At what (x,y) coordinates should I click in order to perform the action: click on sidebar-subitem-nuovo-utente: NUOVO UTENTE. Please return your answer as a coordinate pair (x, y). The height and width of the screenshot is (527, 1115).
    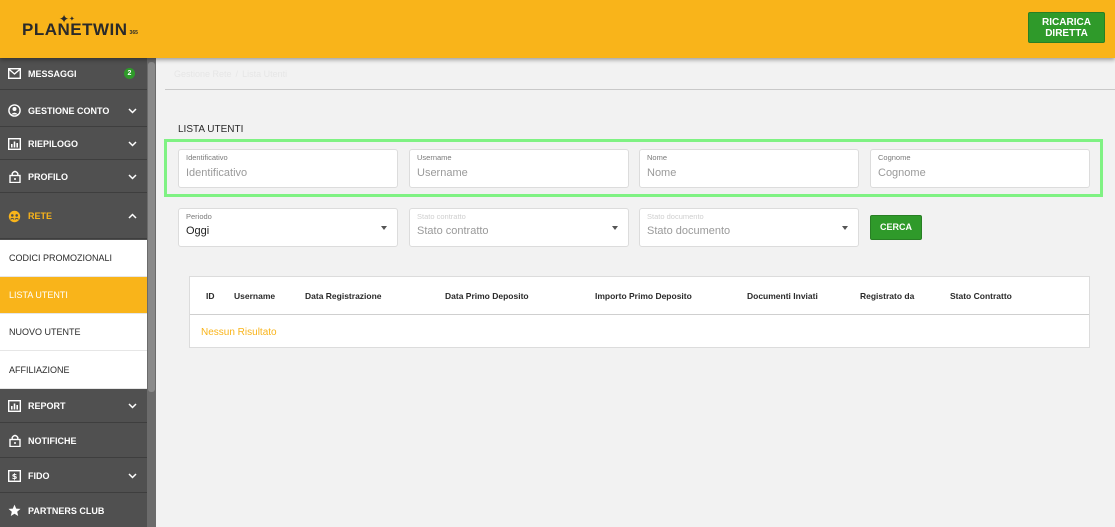
    Looking at the image, I should click on (73, 332).